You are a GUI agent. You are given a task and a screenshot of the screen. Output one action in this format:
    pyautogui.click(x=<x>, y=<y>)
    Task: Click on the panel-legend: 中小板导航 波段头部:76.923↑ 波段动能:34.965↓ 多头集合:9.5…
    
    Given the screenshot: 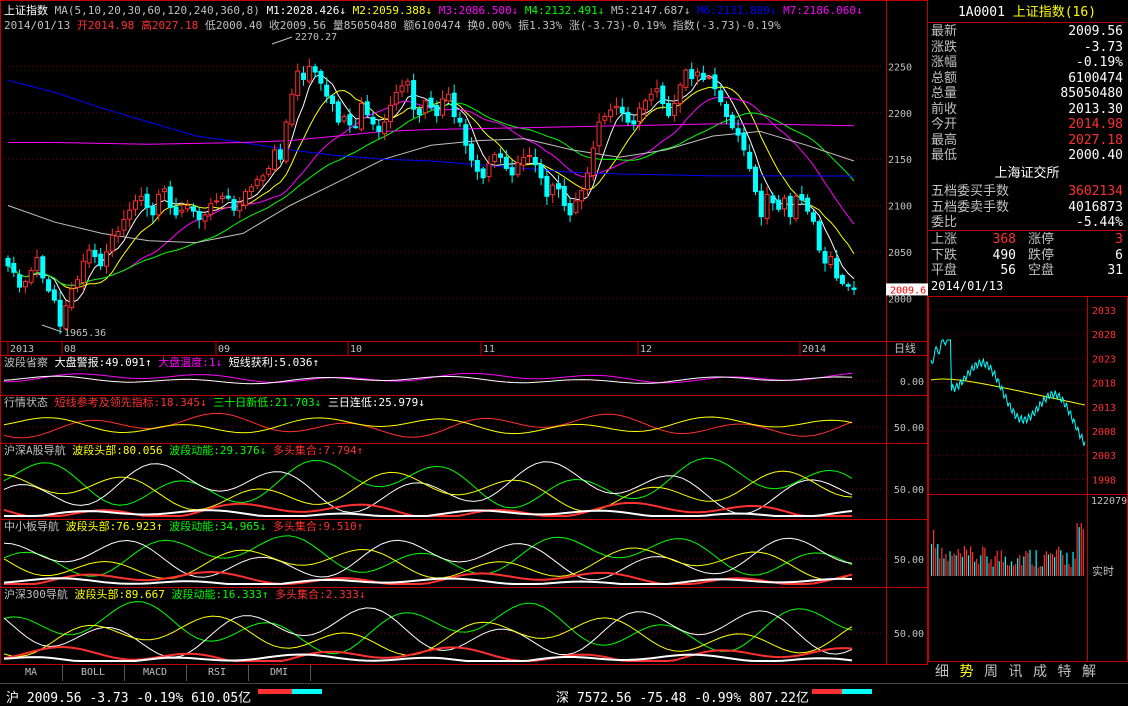 What is the action you would take?
    pyautogui.click(x=183, y=526)
    